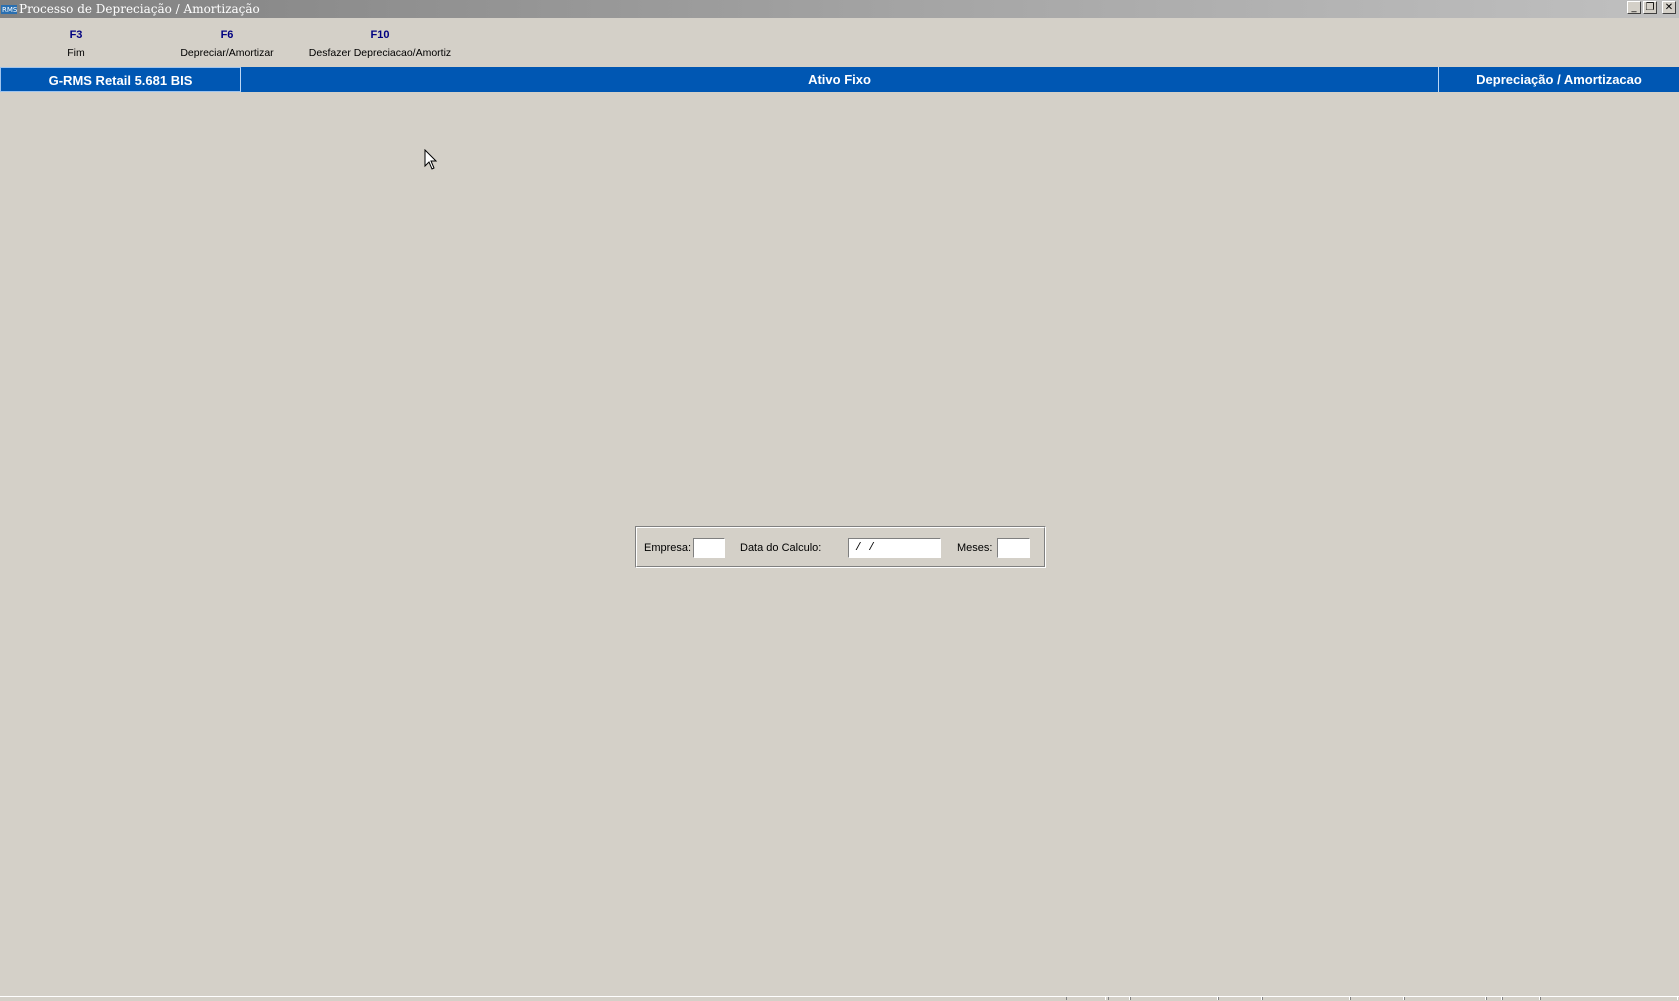  Describe the element at coordinates (227, 44) in the screenshot. I see `depreciar-amortizar-button: F6 Depreciar/Amortizar` at that location.